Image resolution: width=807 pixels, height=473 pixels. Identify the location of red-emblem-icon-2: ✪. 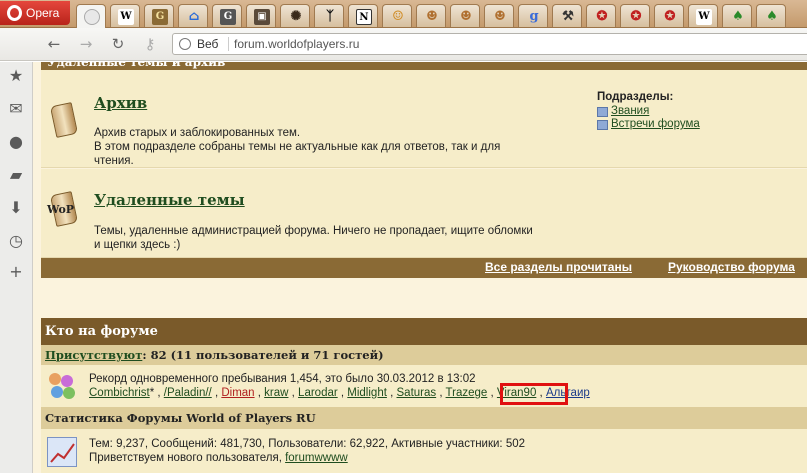
(636, 16).